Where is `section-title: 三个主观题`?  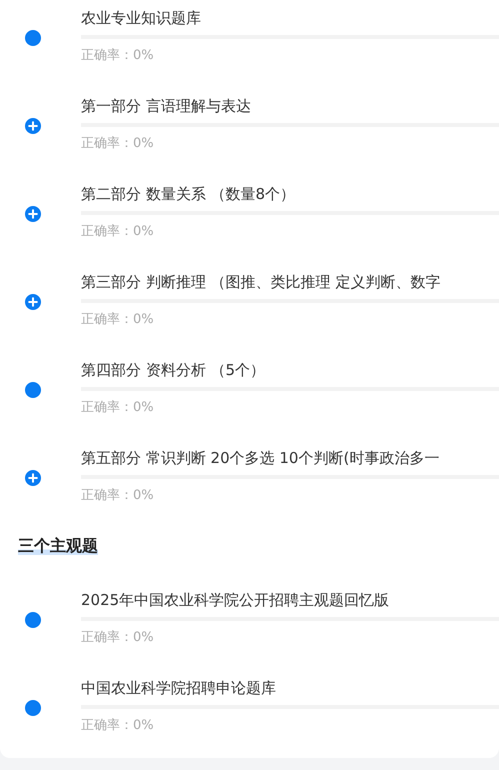
section-title: 三个主观题 is located at coordinates (58, 545).